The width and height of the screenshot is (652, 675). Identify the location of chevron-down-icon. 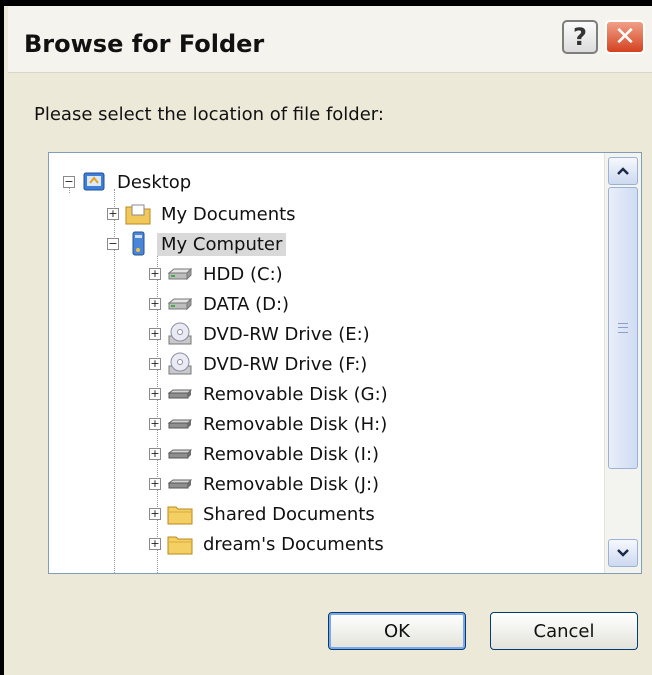
(623, 553).